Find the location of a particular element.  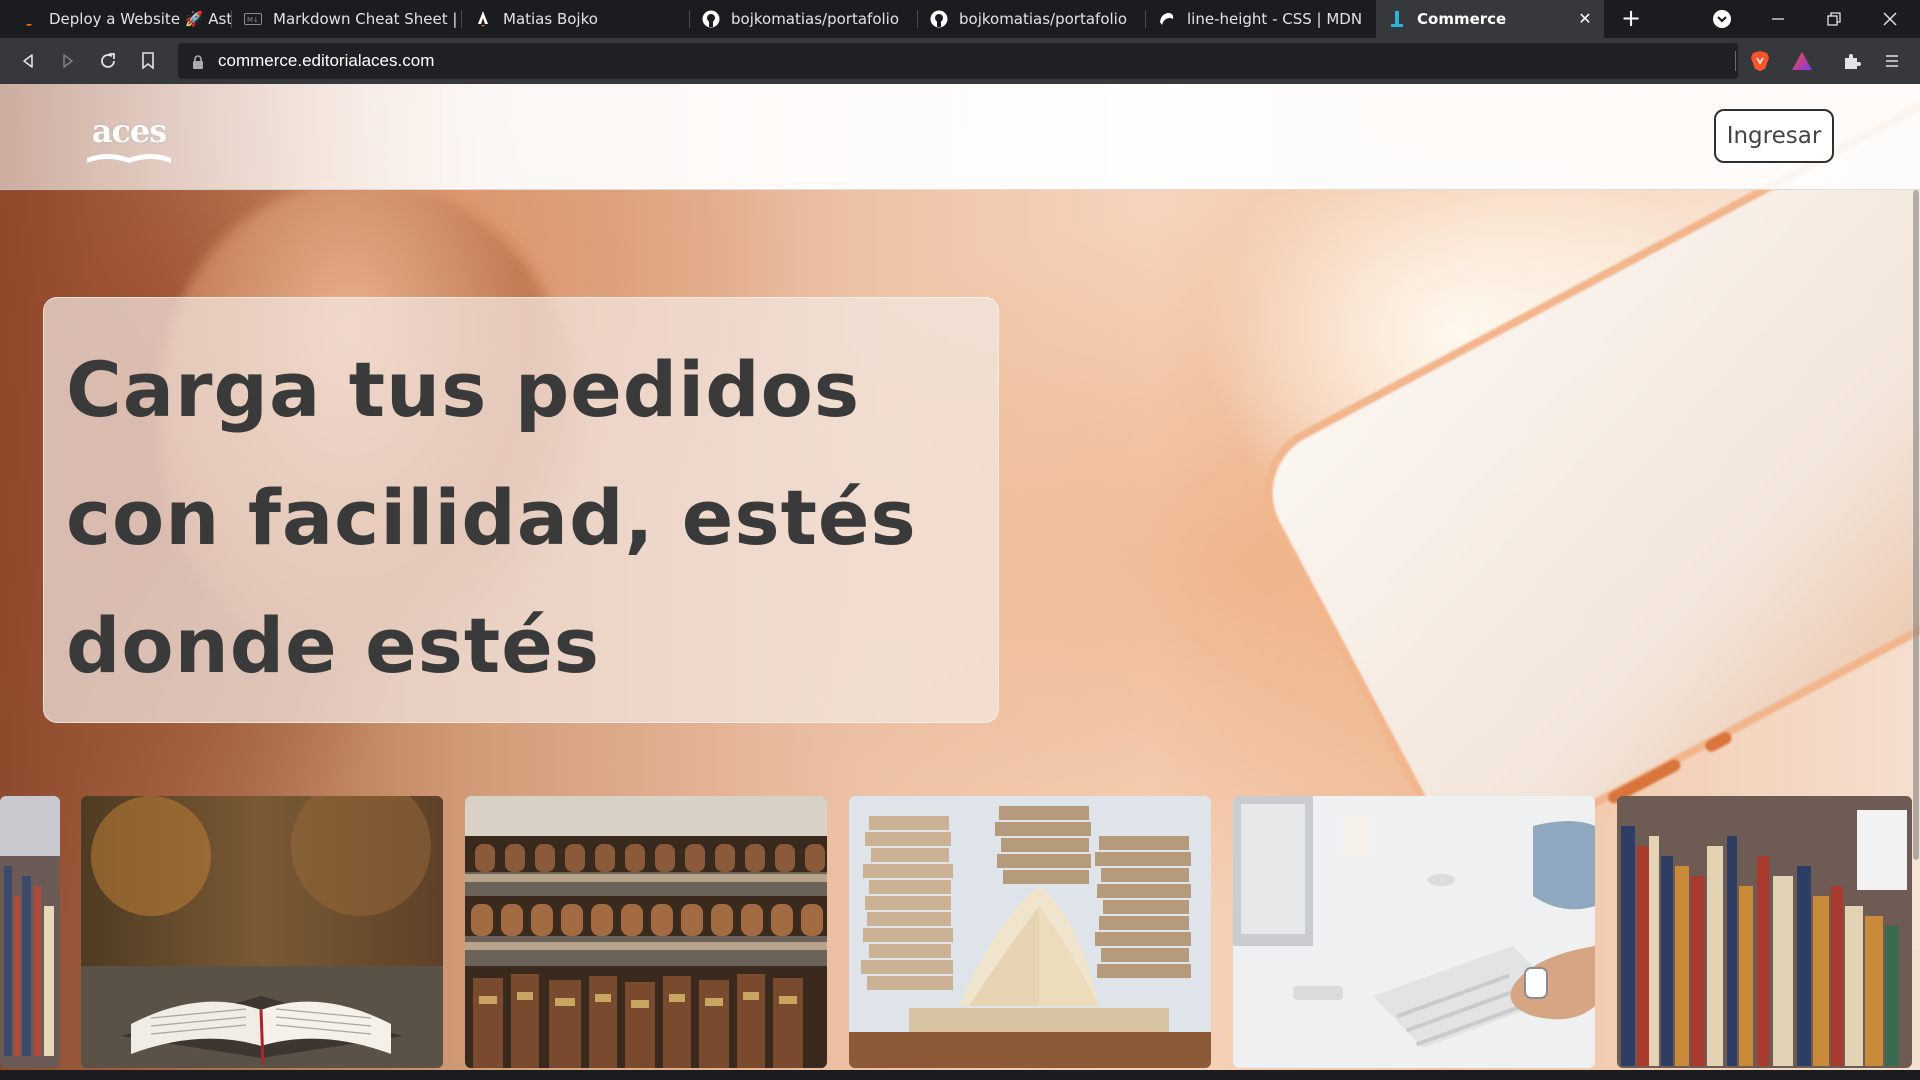

menu-button is located at coordinates (1892, 61).